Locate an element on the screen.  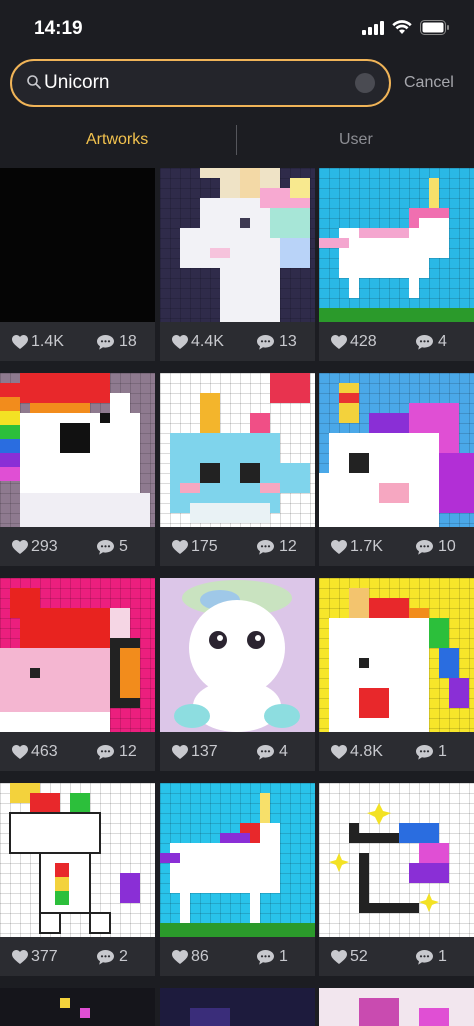
like-count-value: 4.4K is located at coordinates (207, 341).